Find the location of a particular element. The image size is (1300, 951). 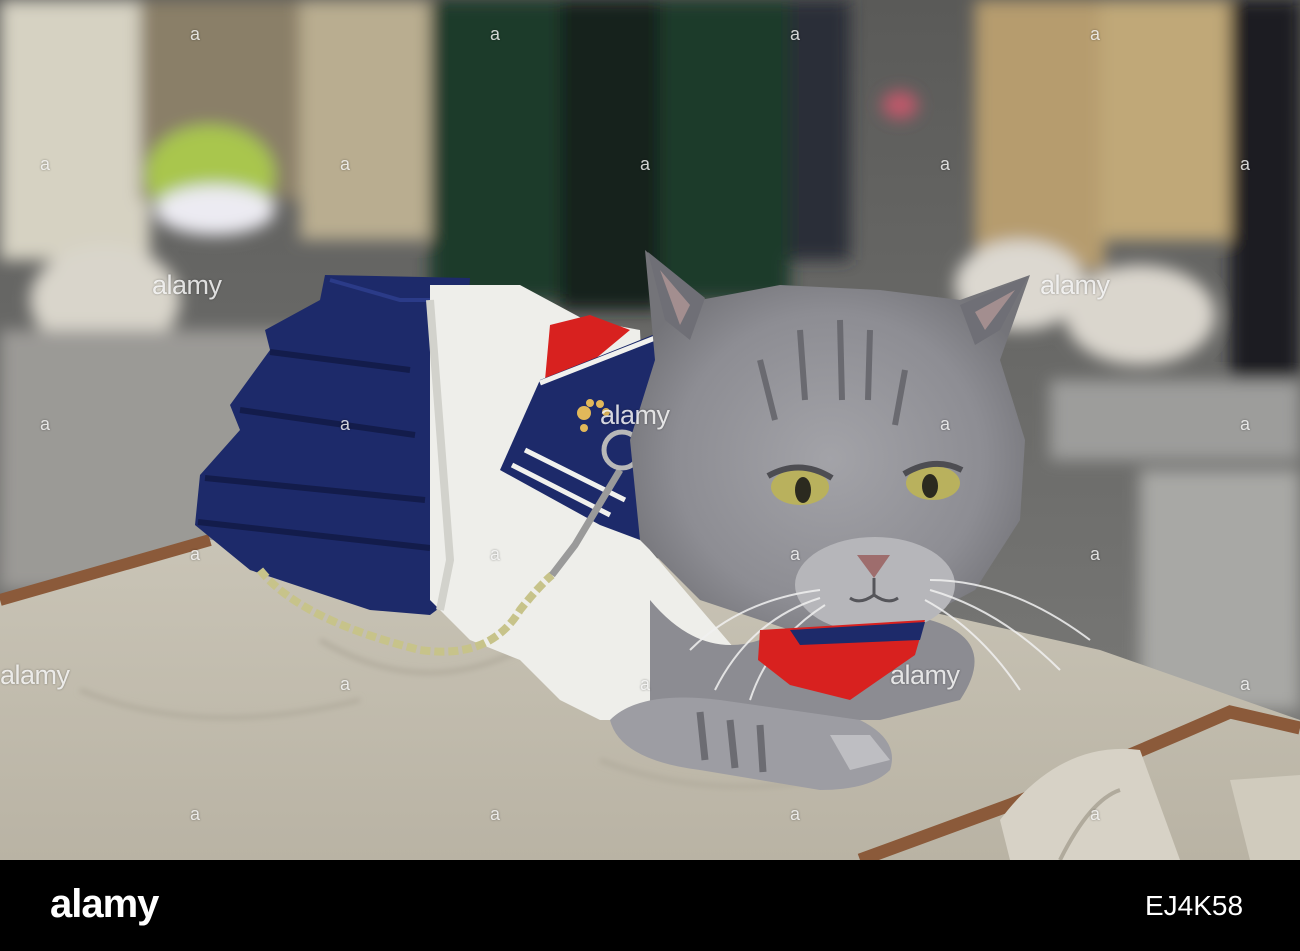

footer-bar: alamy EJ4K58 is located at coordinates (650, 905).